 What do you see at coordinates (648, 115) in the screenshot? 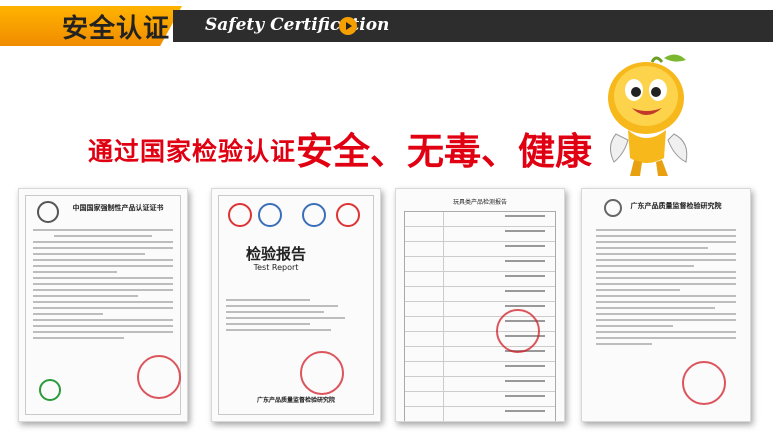
I see `fruit-mascot-illustration` at bounding box center [648, 115].